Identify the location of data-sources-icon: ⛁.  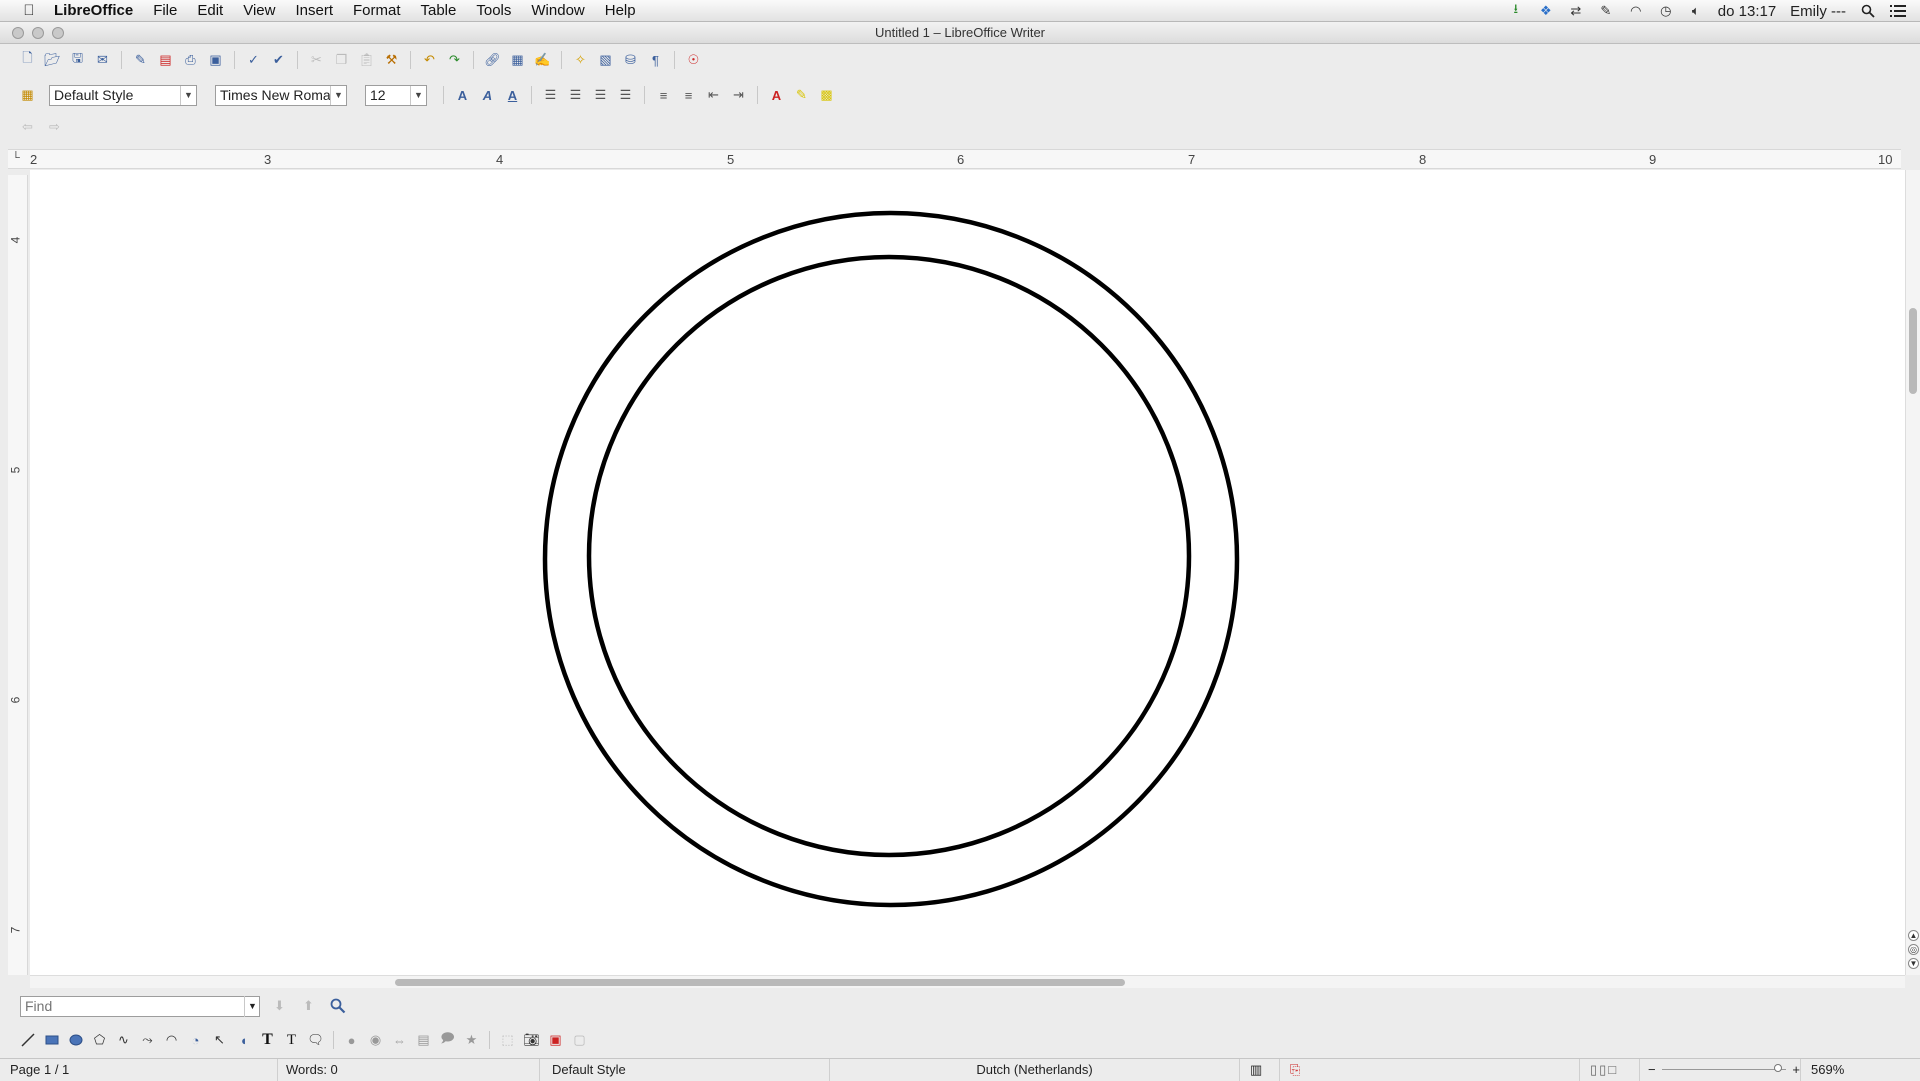
(630, 60).